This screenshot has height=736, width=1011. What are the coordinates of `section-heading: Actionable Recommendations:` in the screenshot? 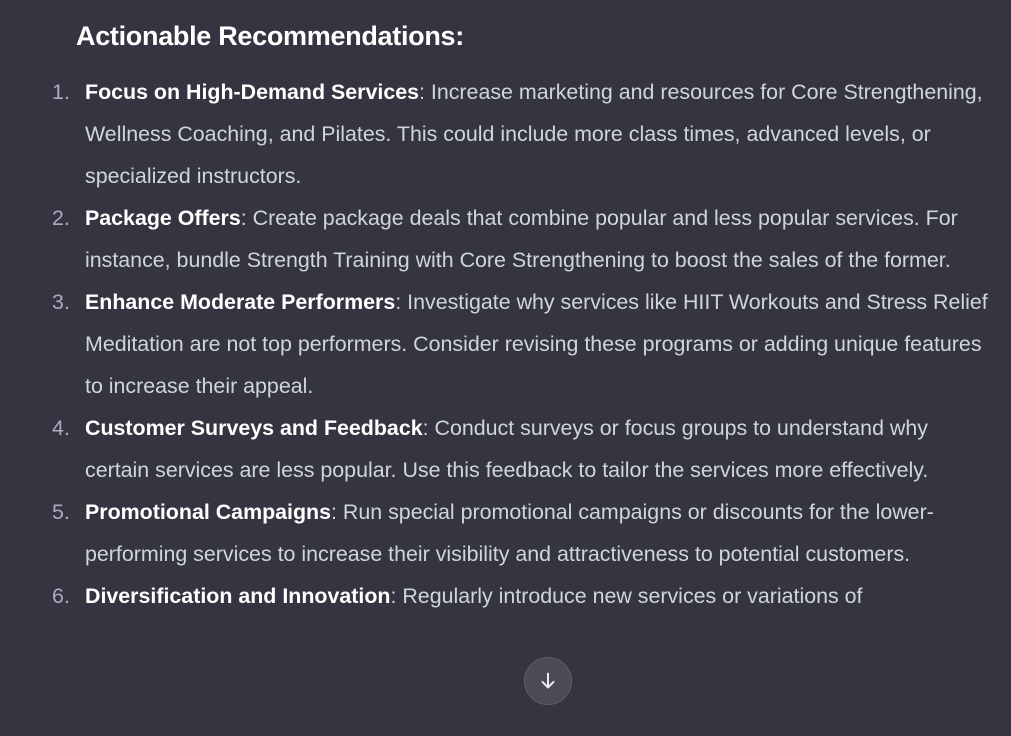 It's located at (270, 36).